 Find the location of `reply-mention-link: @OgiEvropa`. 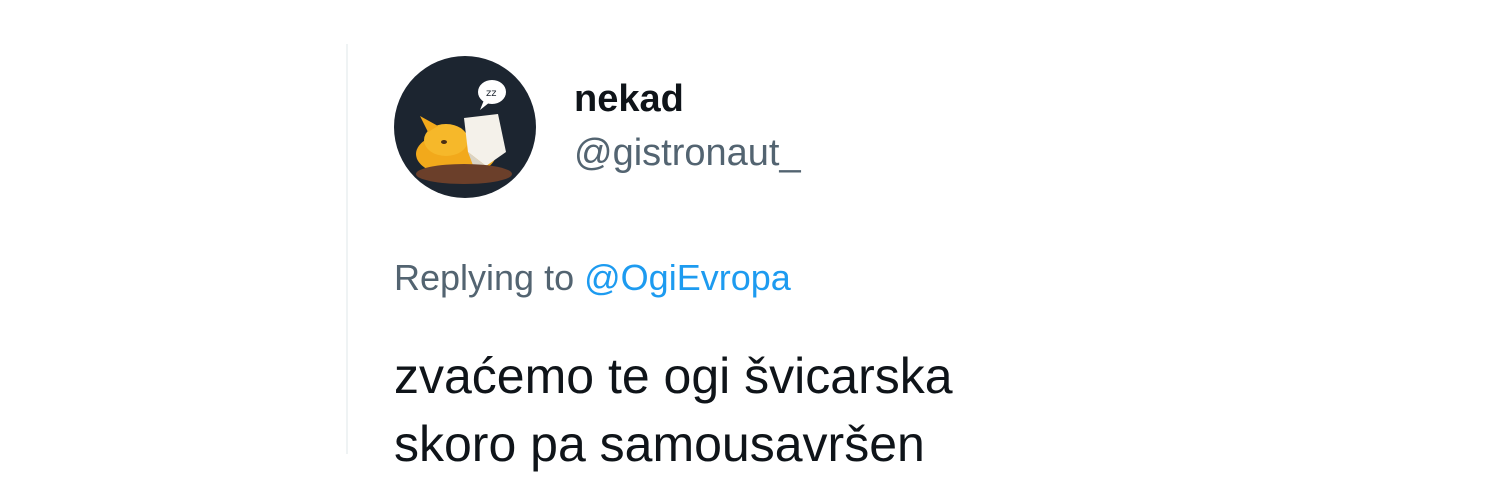

reply-mention-link: @OgiEvropa is located at coordinates (687, 277).